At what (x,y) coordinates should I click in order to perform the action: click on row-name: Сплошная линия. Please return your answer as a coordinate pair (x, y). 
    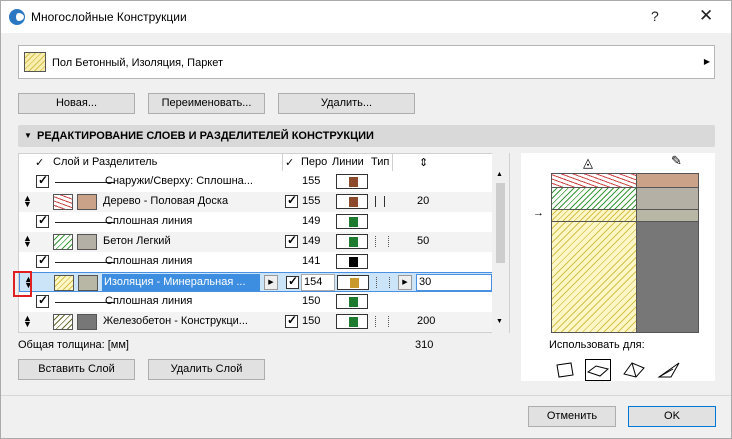
    Looking at the image, I should click on (149, 301).